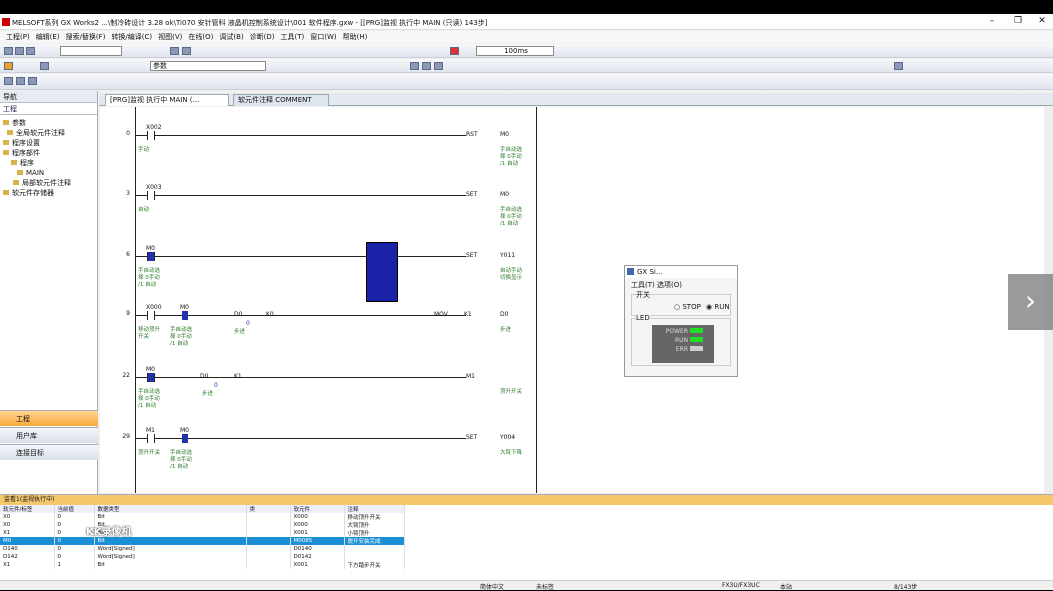 The image size is (1053, 591). I want to click on watch-cell: 1, so click(74, 565).